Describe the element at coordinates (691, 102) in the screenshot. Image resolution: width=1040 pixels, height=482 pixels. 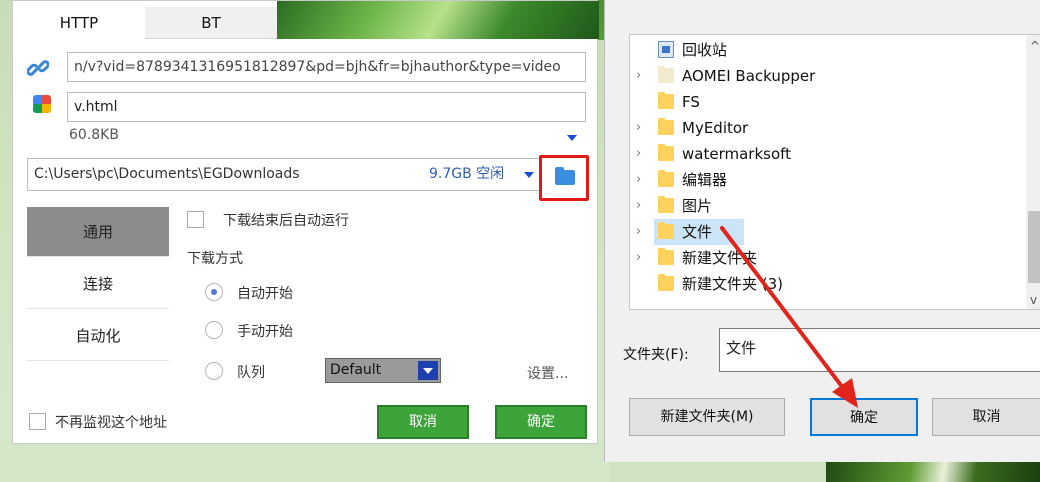
I see `tree-item-label: FS` at that location.